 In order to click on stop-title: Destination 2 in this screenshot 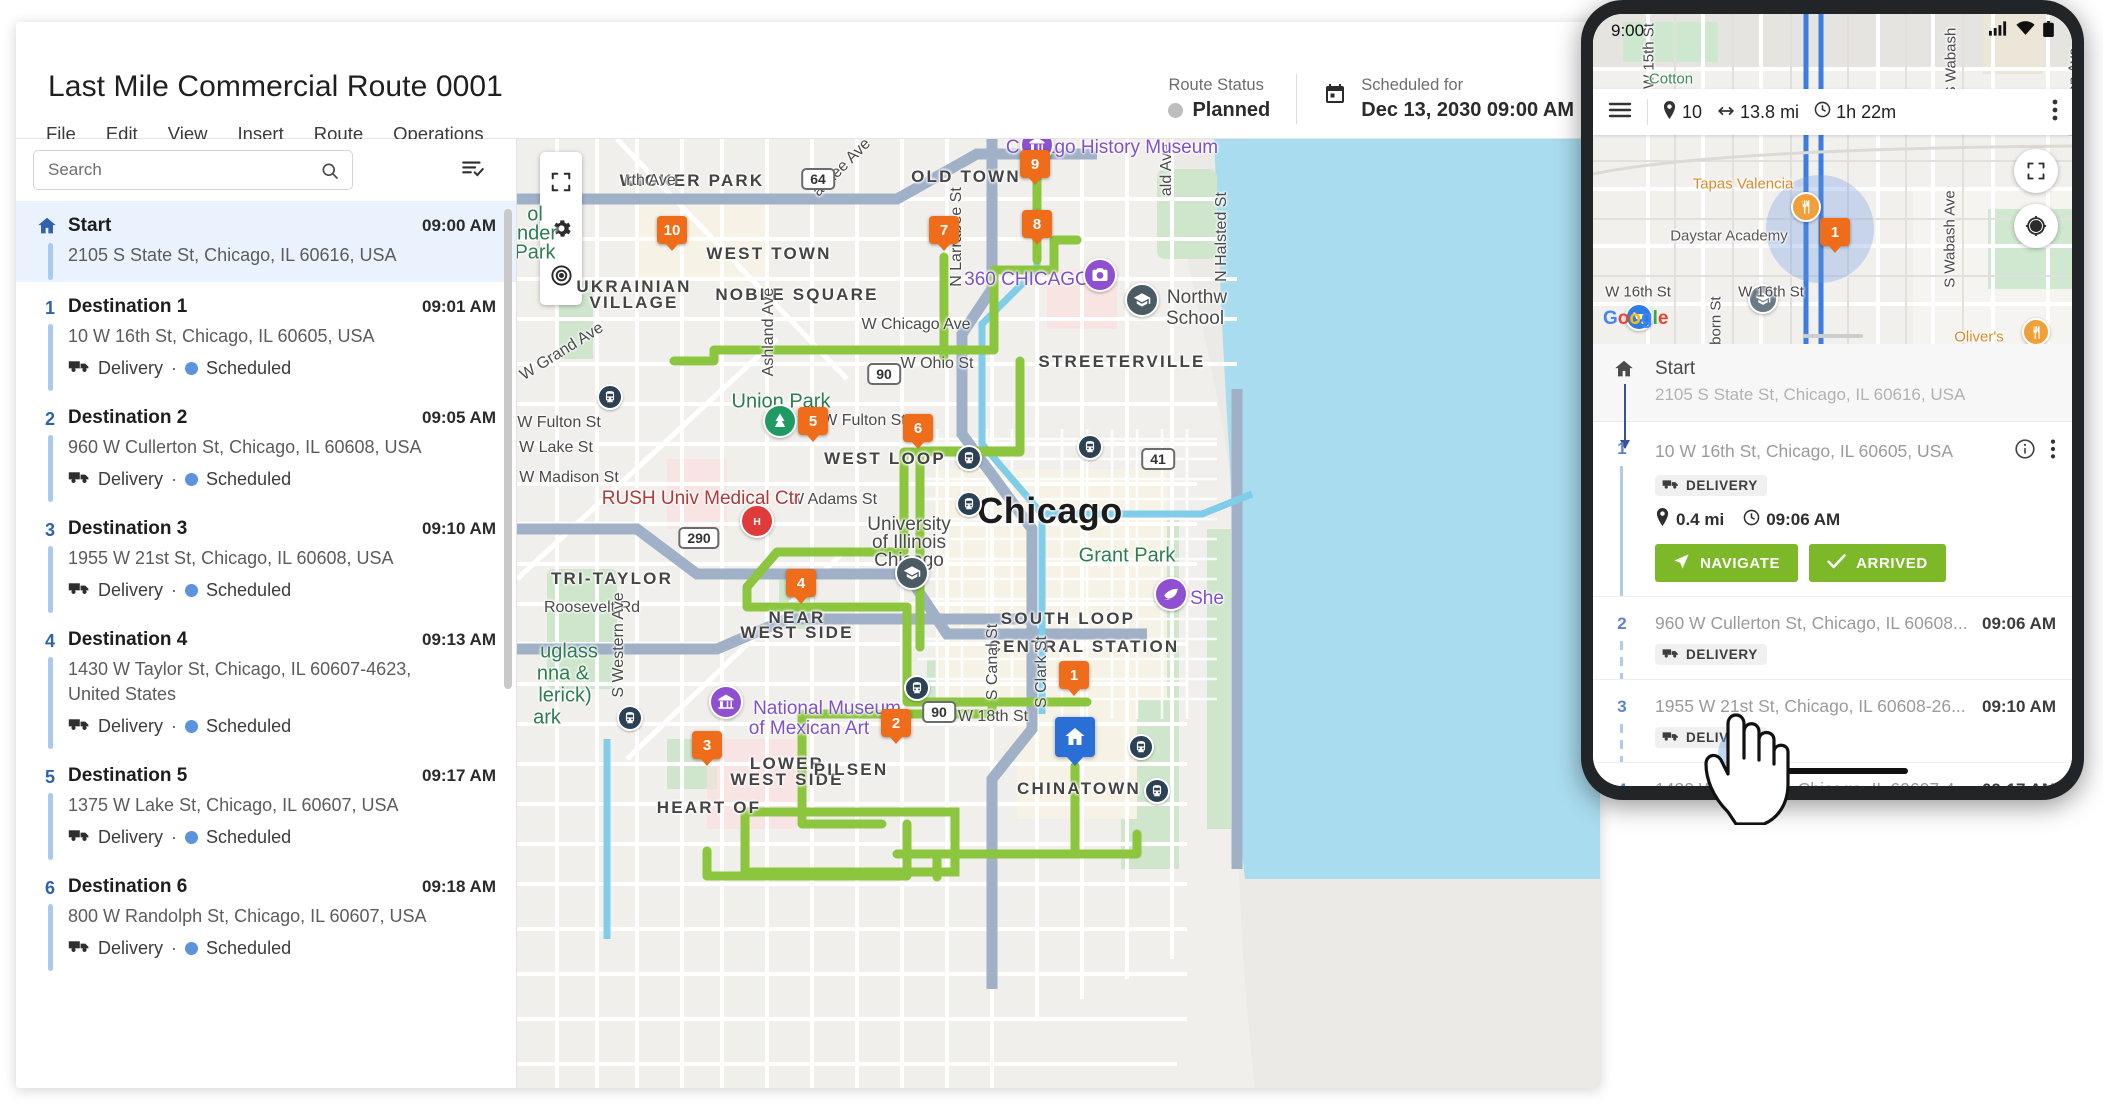, I will do `click(128, 417)`.